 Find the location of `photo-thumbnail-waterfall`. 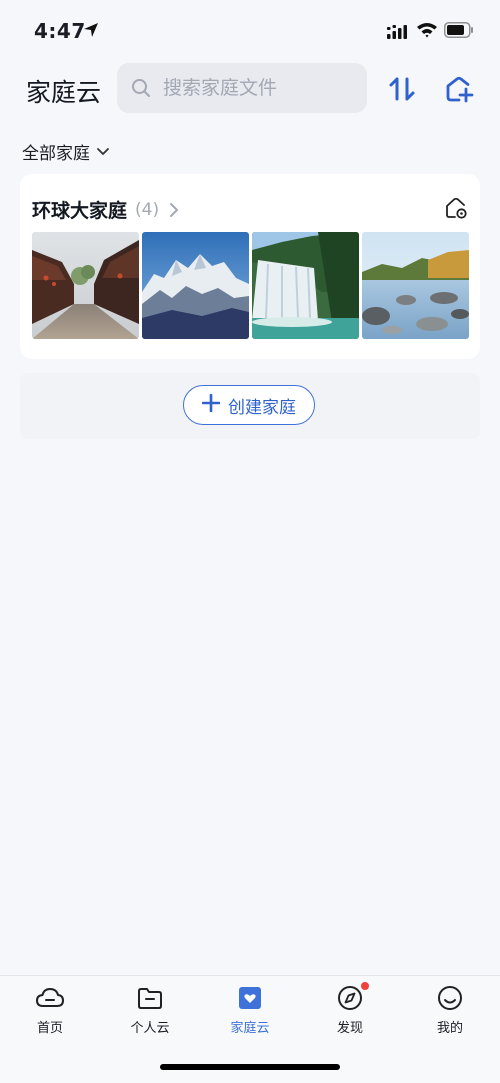

photo-thumbnail-waterfall is located at coordinates (305, 285).